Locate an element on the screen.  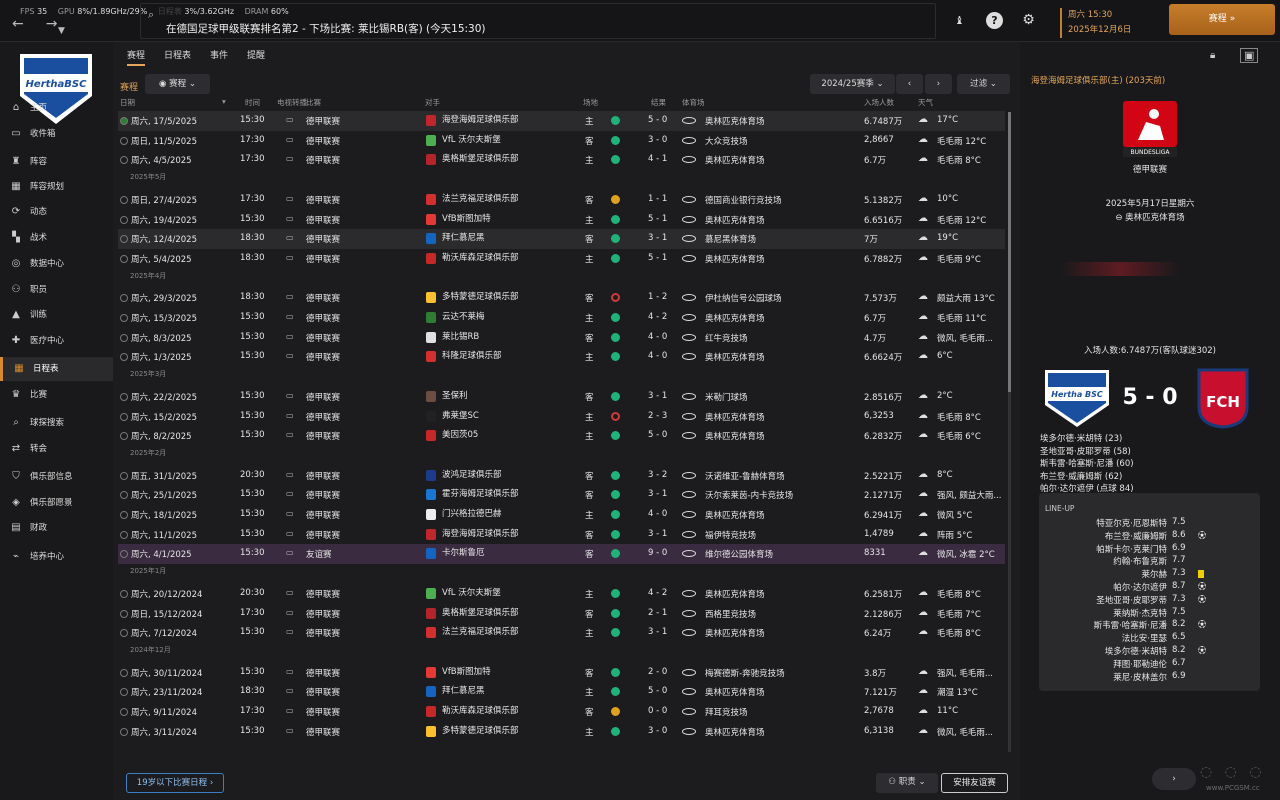
lineup-row: 拜图·耶勒迪伦 6.7 is located at coordinates (1149, 664).